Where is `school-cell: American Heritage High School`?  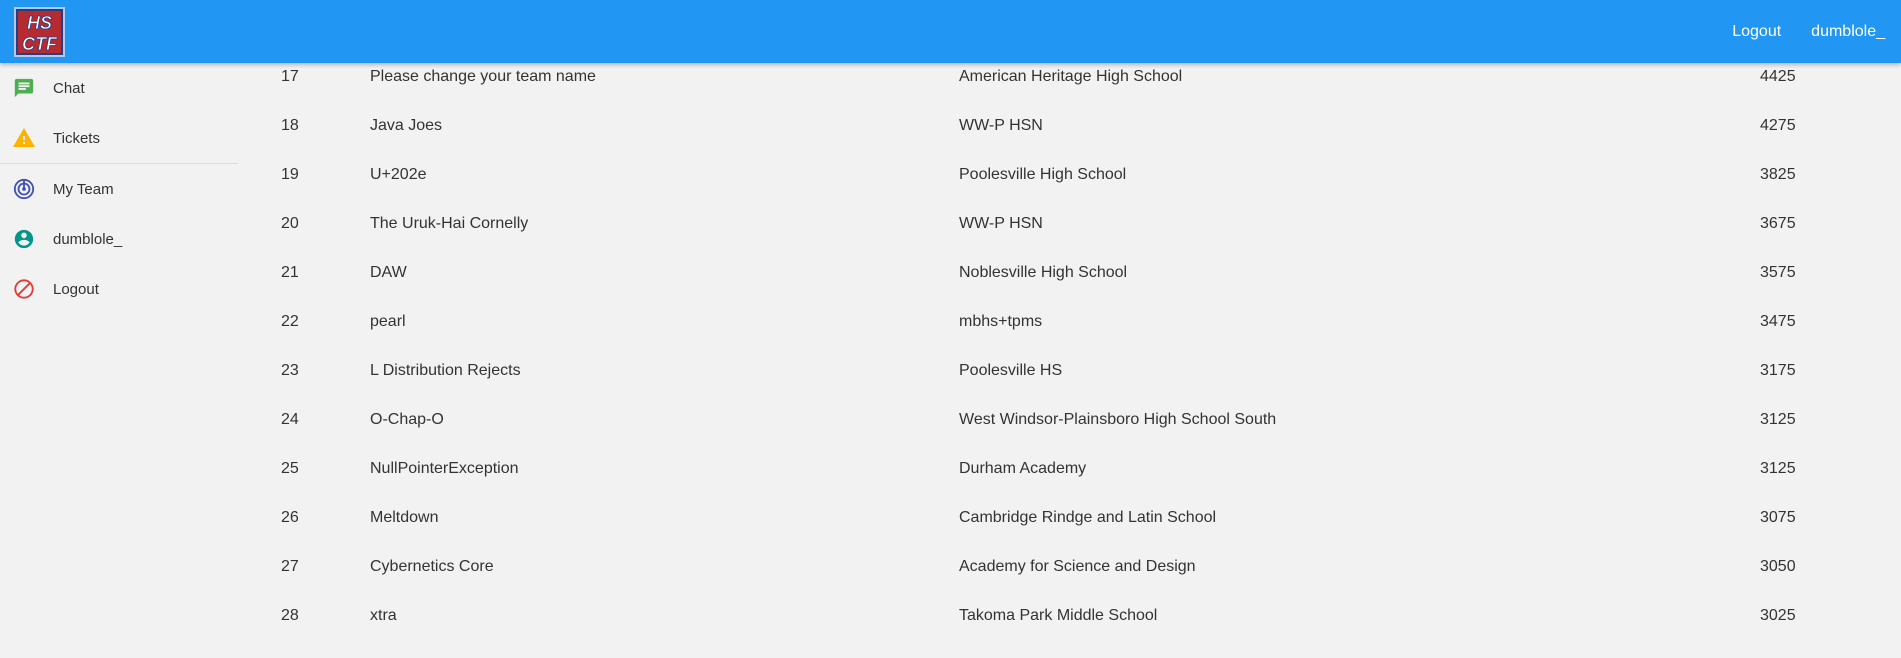 school-cell: American Heritage High School is located at coordinates (1071, 76).